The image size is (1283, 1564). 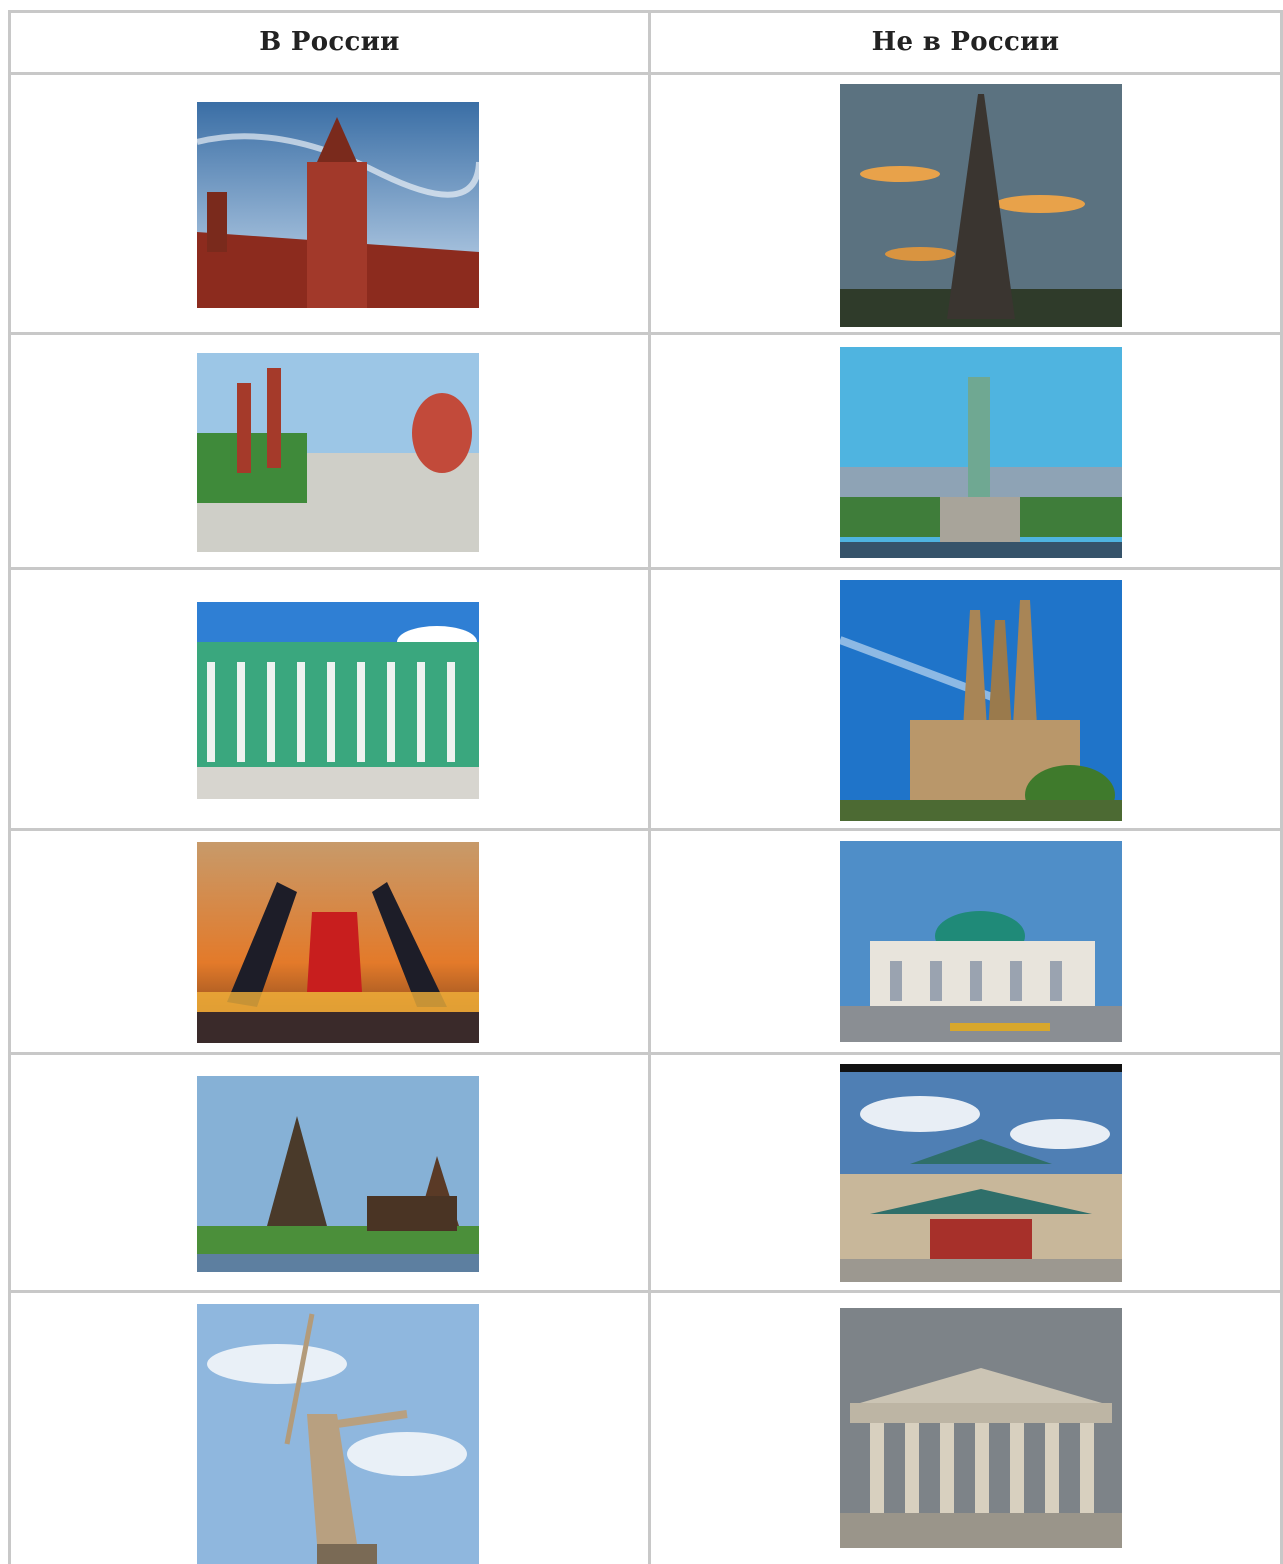 What do you see at coordinates (649, 787) in the screenshot?
I see `table-border-middle` at bounding box center [649, 787].